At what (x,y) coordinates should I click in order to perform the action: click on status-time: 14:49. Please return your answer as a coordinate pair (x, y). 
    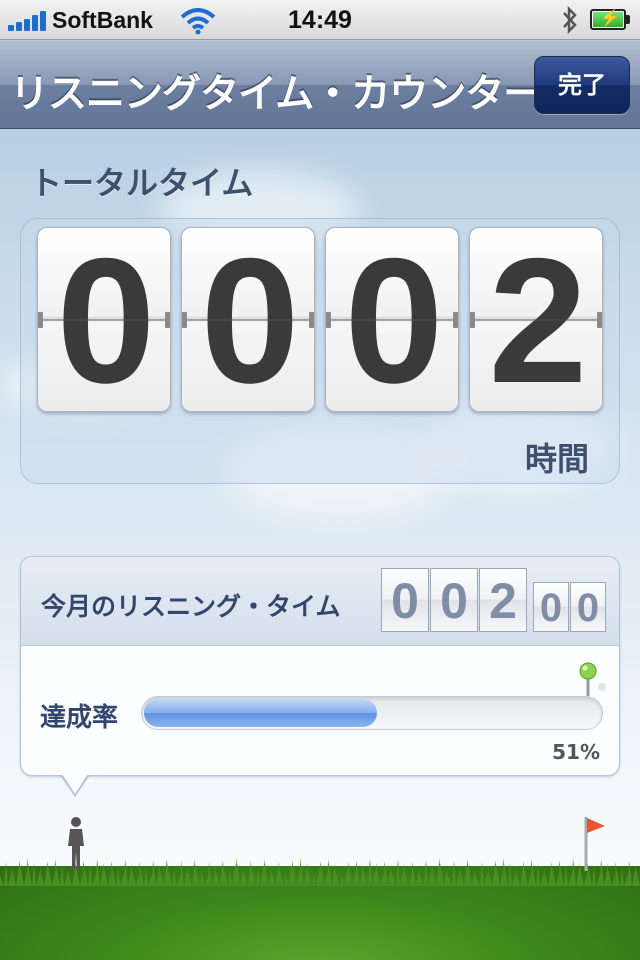
    Looking at the image, I should click on (320, 20).